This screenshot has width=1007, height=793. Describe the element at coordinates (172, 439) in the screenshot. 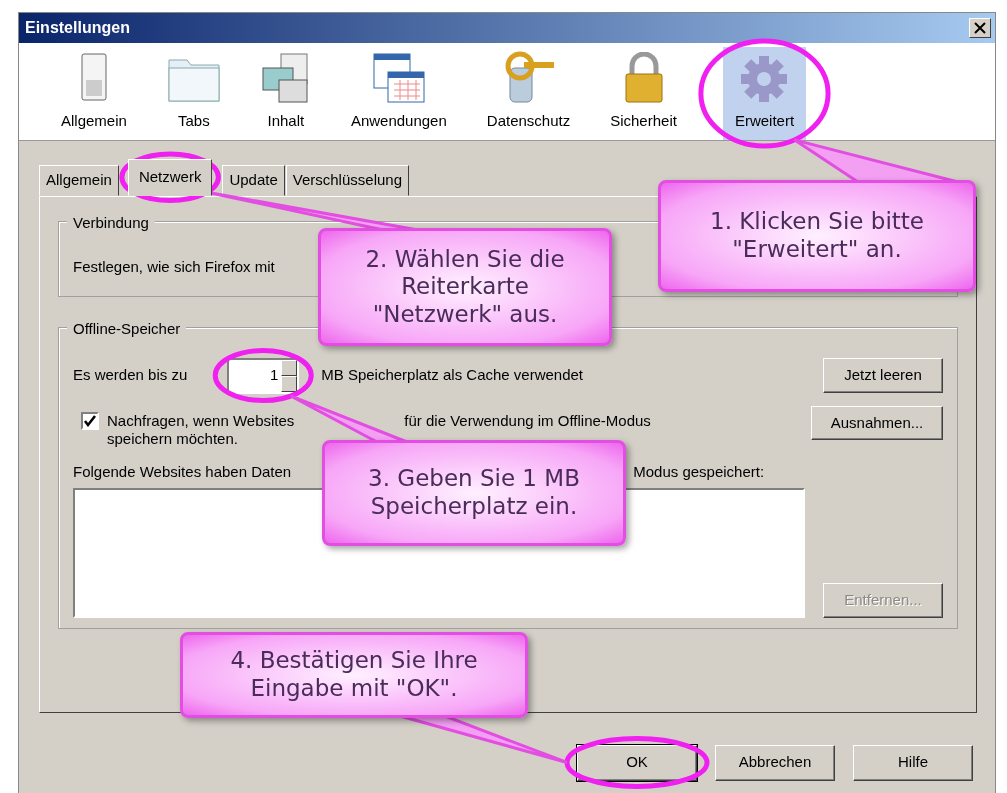

I see `checkbox-label: speichern möchten.` at that location.